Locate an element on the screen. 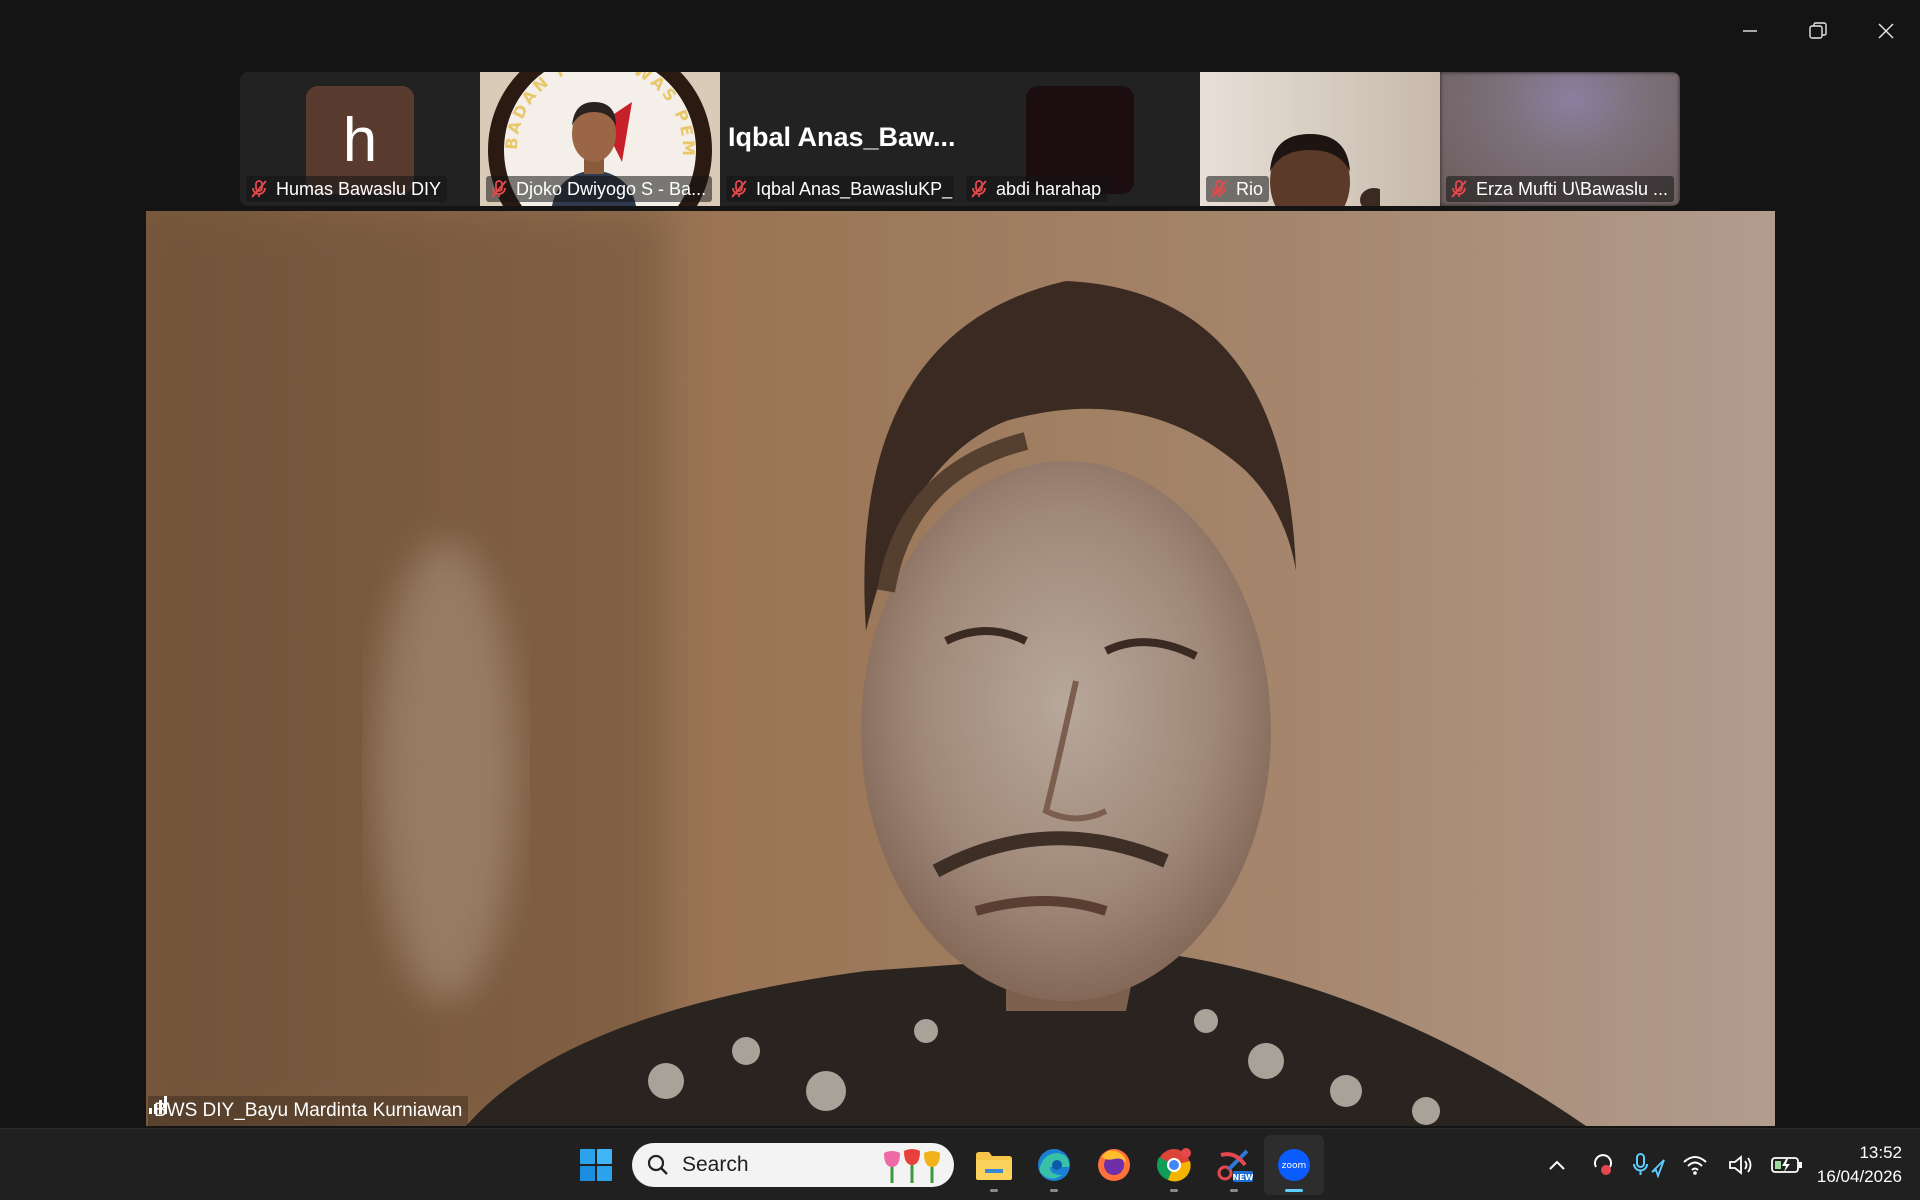 This screenshot has width=1920, height=1200. participant-tile: h Humas Bawaslu DIY is located at coordinates (360, 139).